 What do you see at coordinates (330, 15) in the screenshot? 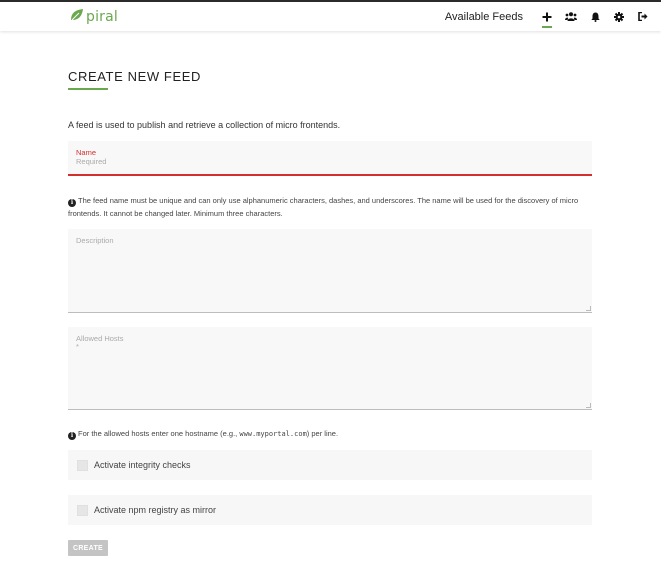
I see `top-bar: piral Available Feeds` at bounding box center [330, 15].